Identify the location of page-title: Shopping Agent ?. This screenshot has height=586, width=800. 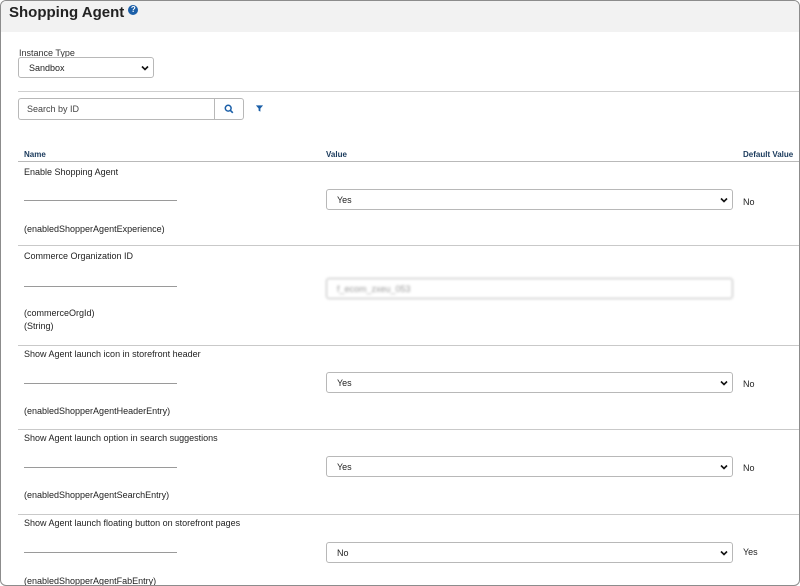
(74, 12).